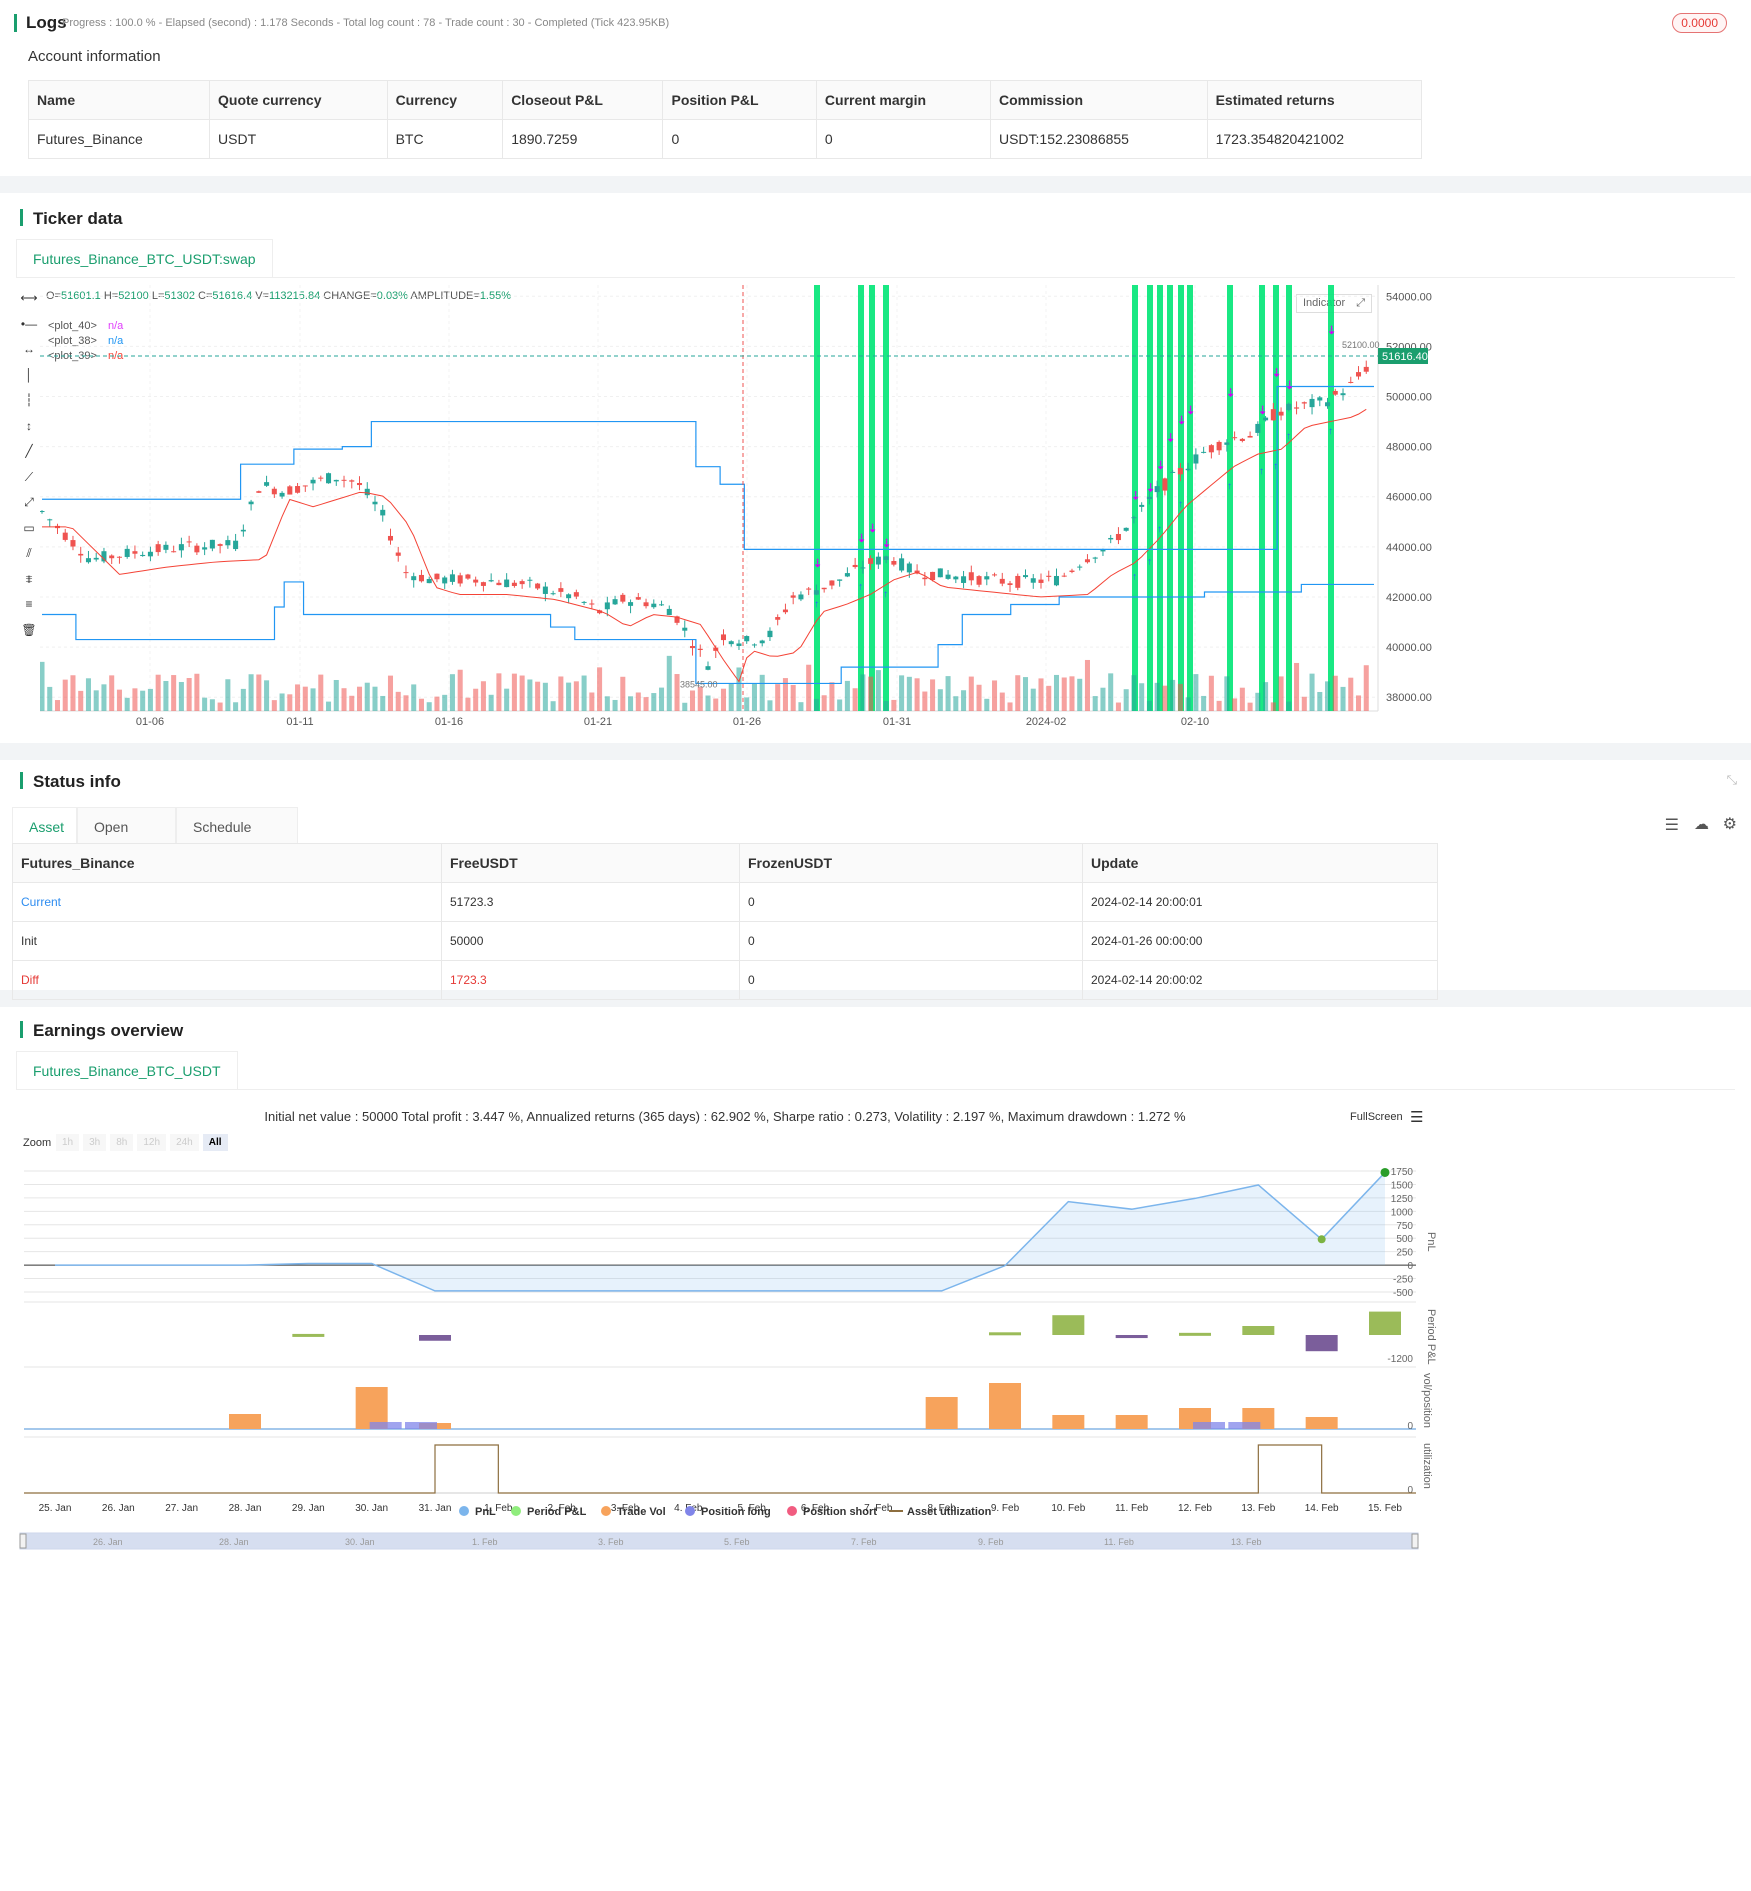 This screenshot has width=1751, height=1891. Describe the element at coordinates (549, 1512) in the screenshot. I see `legend-item-period-p-l: Period P&L` at that location.